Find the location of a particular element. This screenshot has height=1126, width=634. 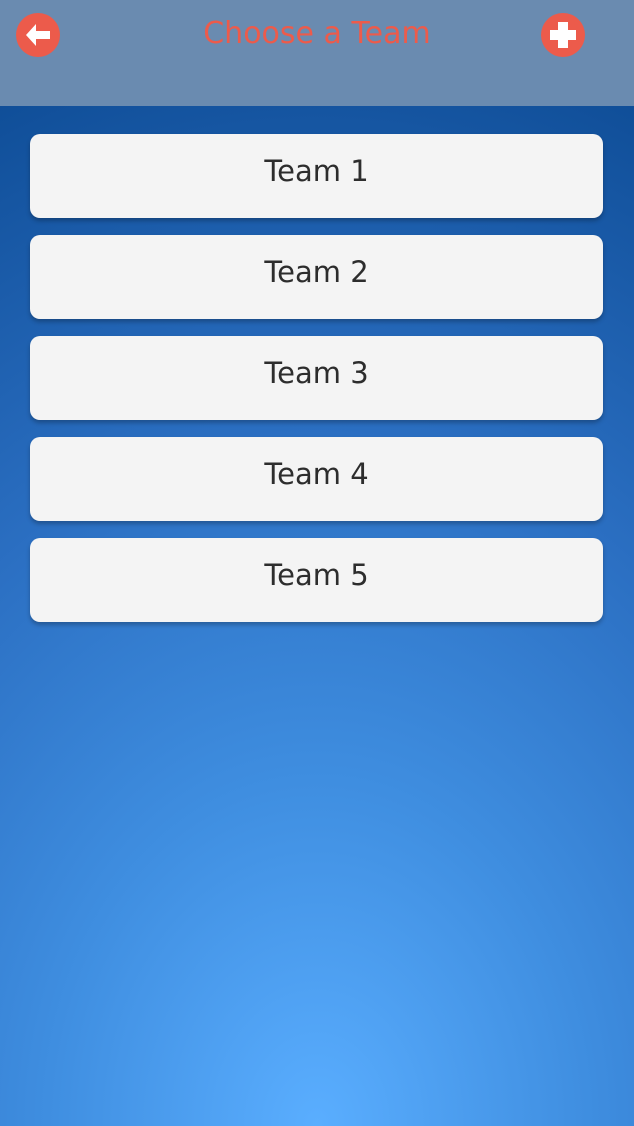

team-item-4: Team 4 is located at coordinates (316, 479).